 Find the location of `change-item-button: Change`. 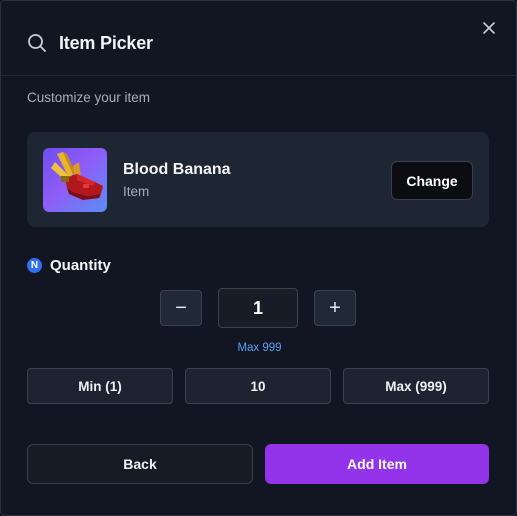

change-item-button: Change is located at coordinates (432, 180).